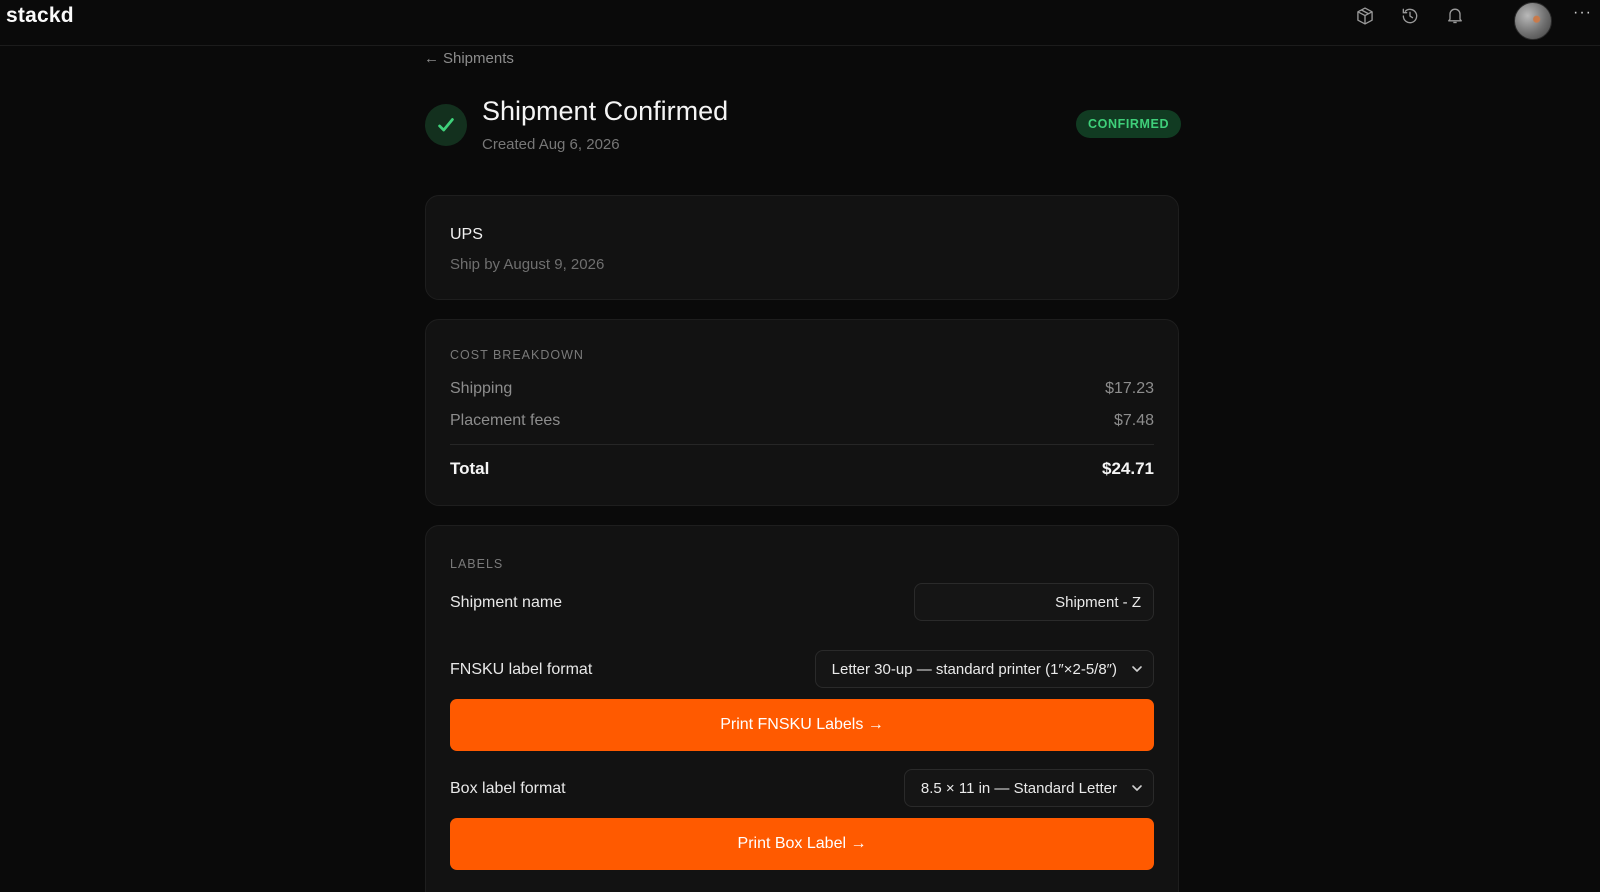 This screenshot has height=892, width=1600. Describe the element at coordinates (802, 389) in the screenshot. I see `cost-row: Shipping $17.23` at that location.